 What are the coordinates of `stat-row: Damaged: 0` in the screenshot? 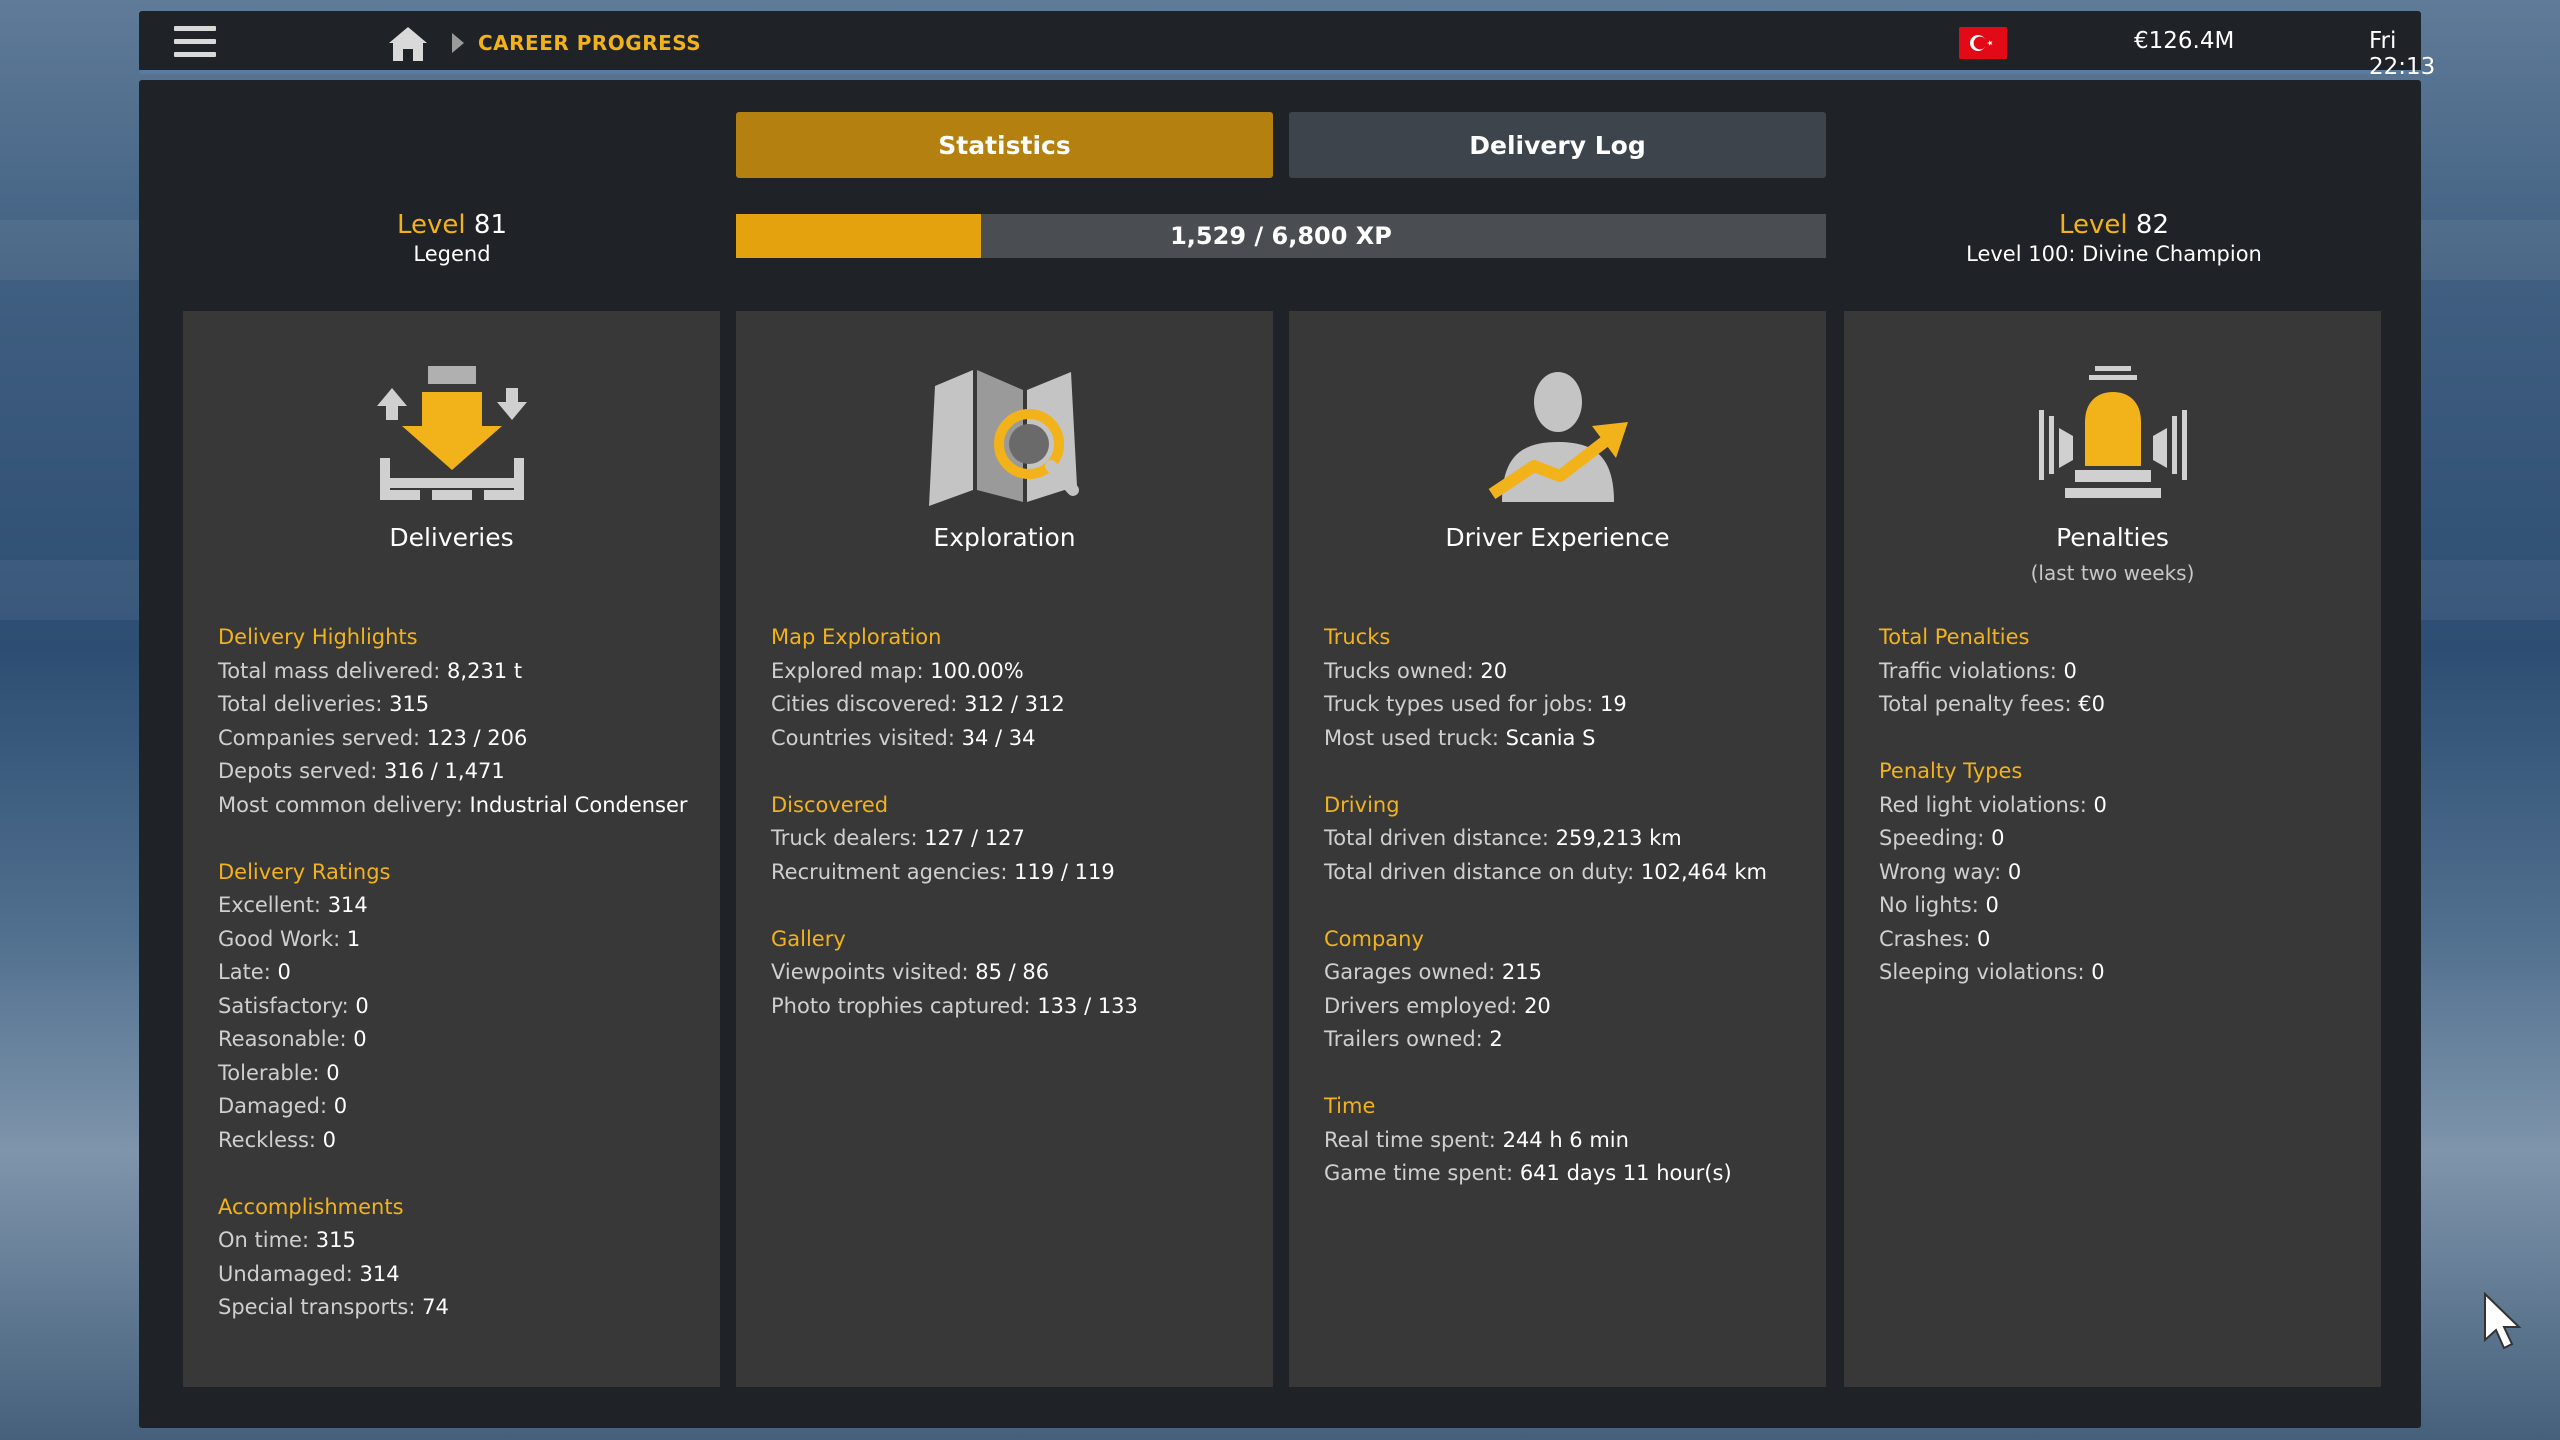 It's located at (283, 1106).